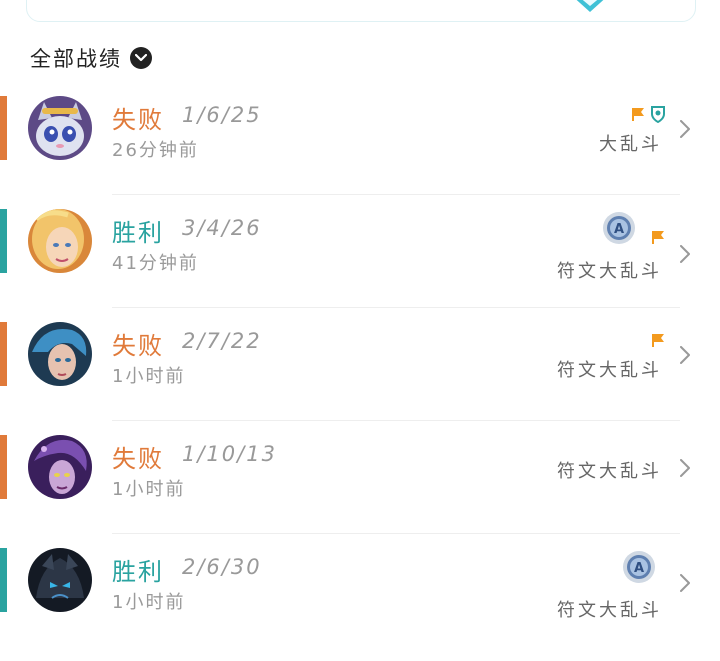 The image size is (720, 661). I want to click on chevron-down-icon, so click(141, 58).